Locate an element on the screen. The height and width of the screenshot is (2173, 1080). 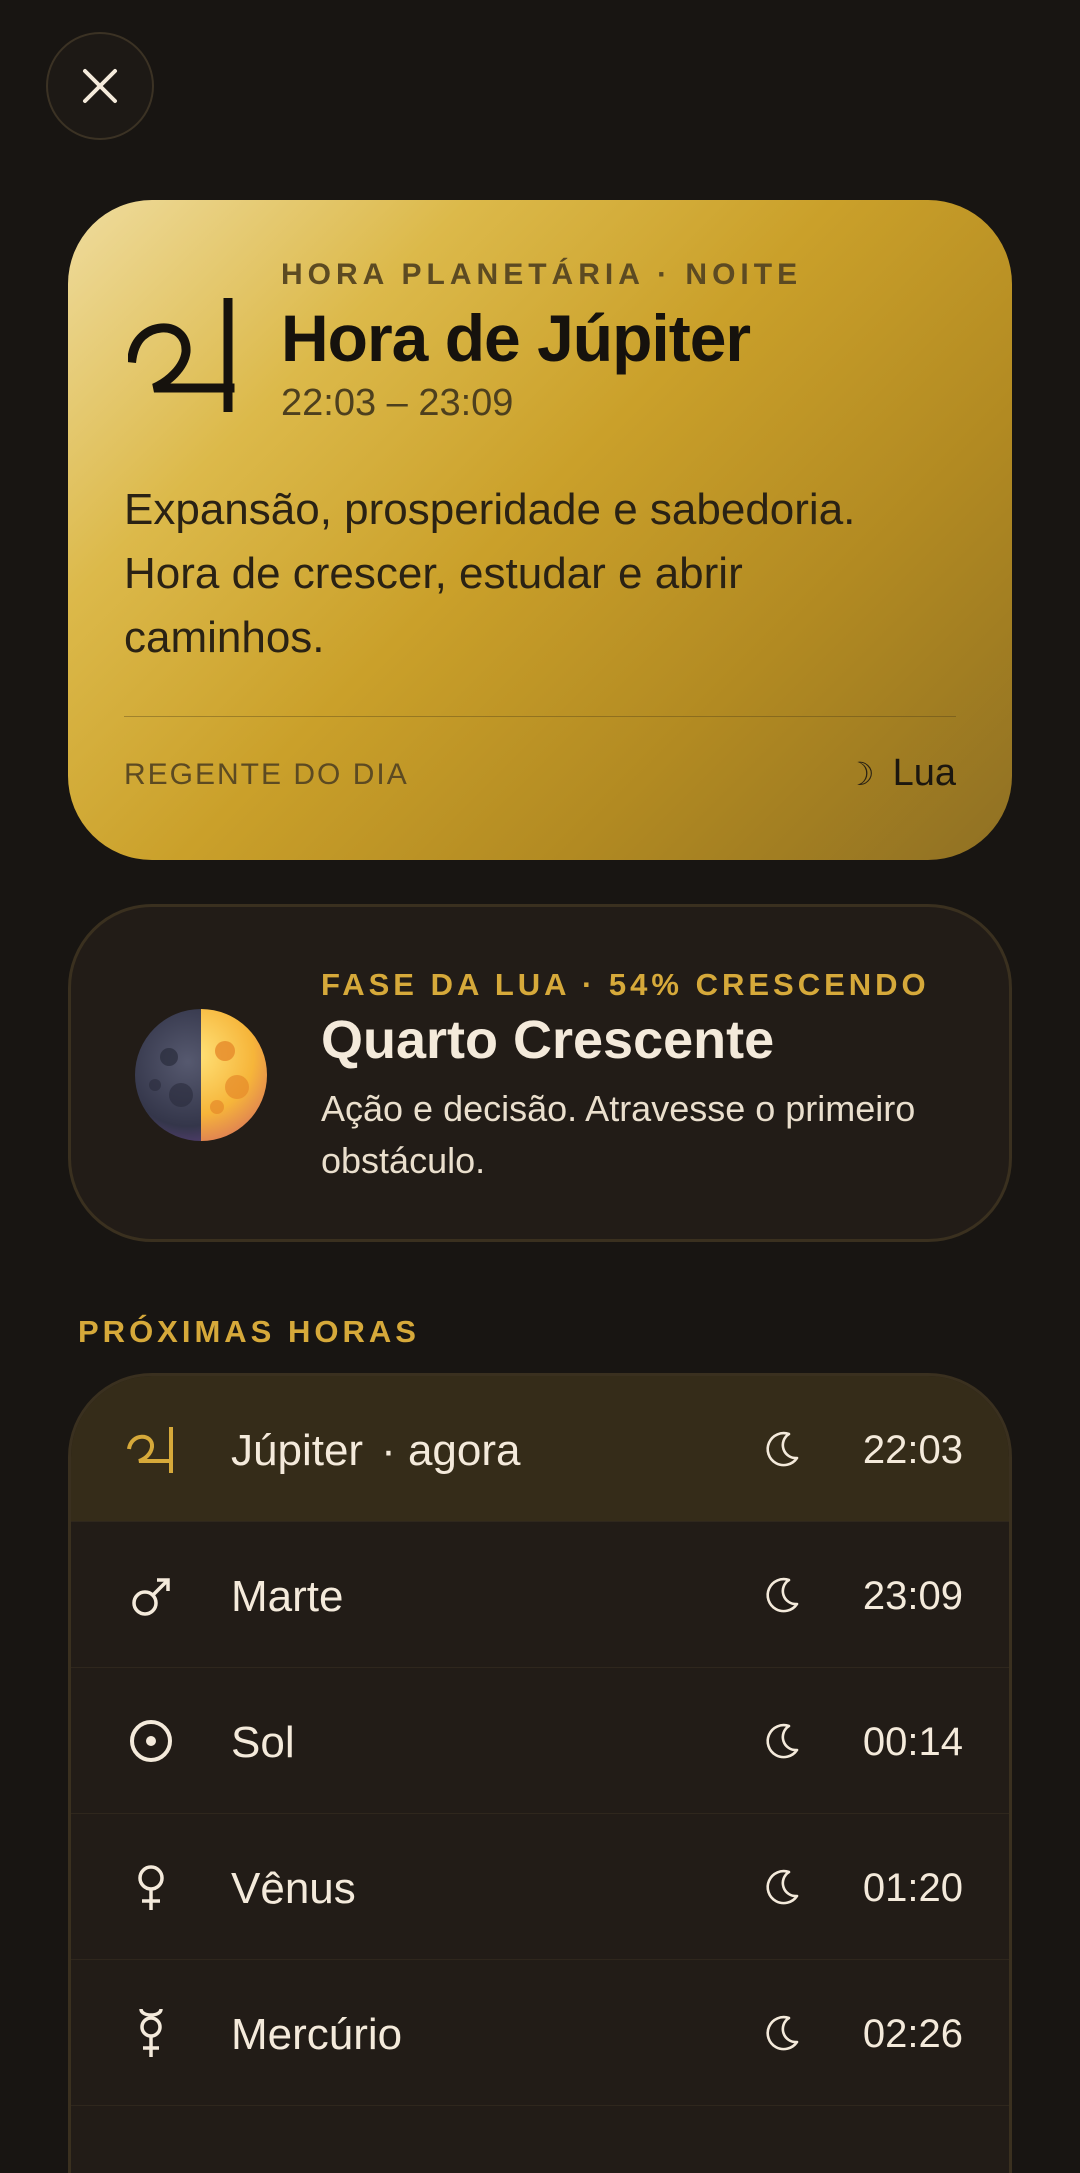
hour-planet-name: Sol is located at coordinates (263, 1742).